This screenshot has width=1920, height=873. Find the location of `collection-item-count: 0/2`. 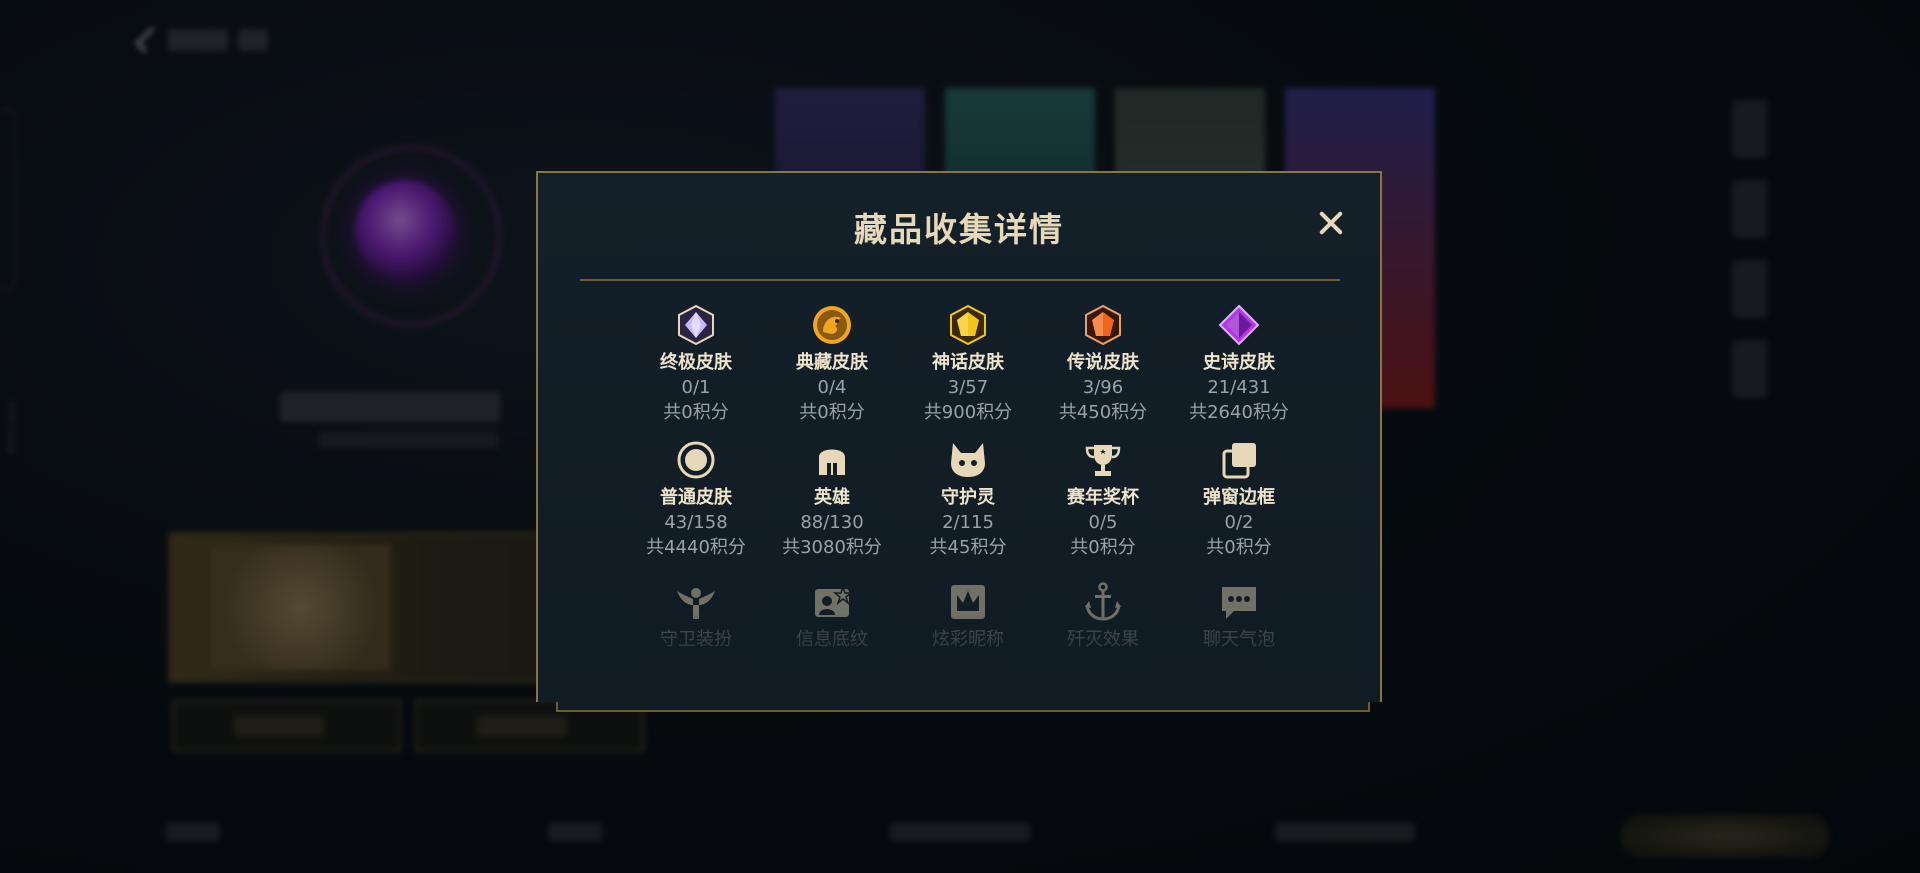

collection-item-count: 0/2 is located at coordinates (1239, 522).